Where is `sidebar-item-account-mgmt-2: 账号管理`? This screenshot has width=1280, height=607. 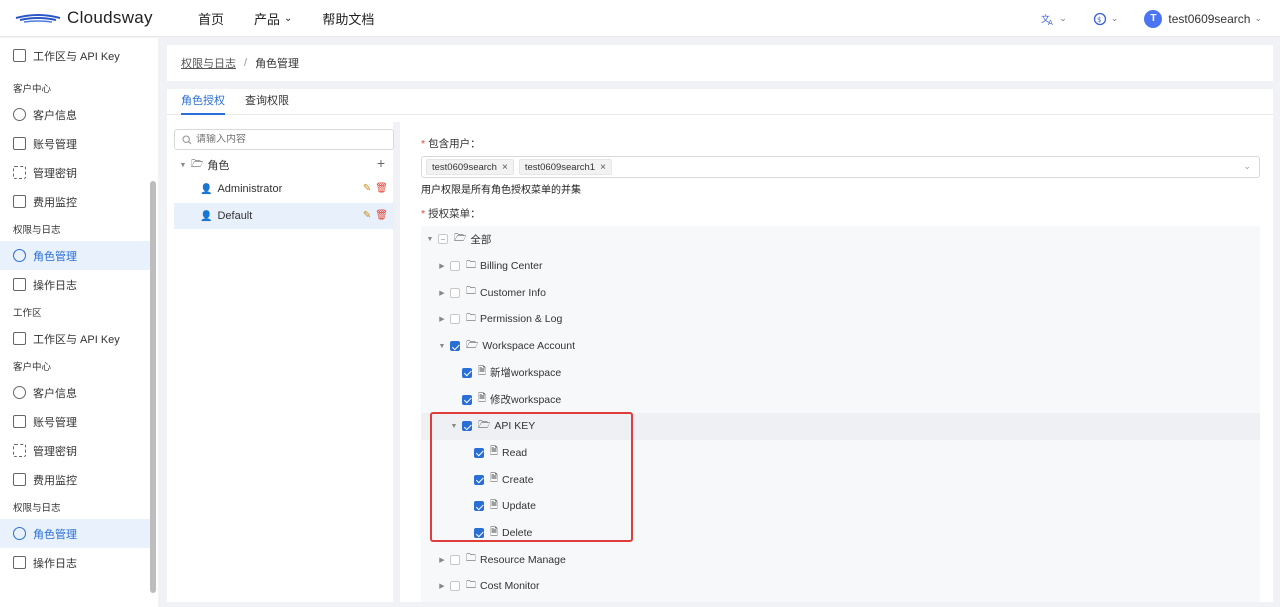
sidebar-item-account-mgmt-2: 账号管理 is located at coordinates (75, 421).